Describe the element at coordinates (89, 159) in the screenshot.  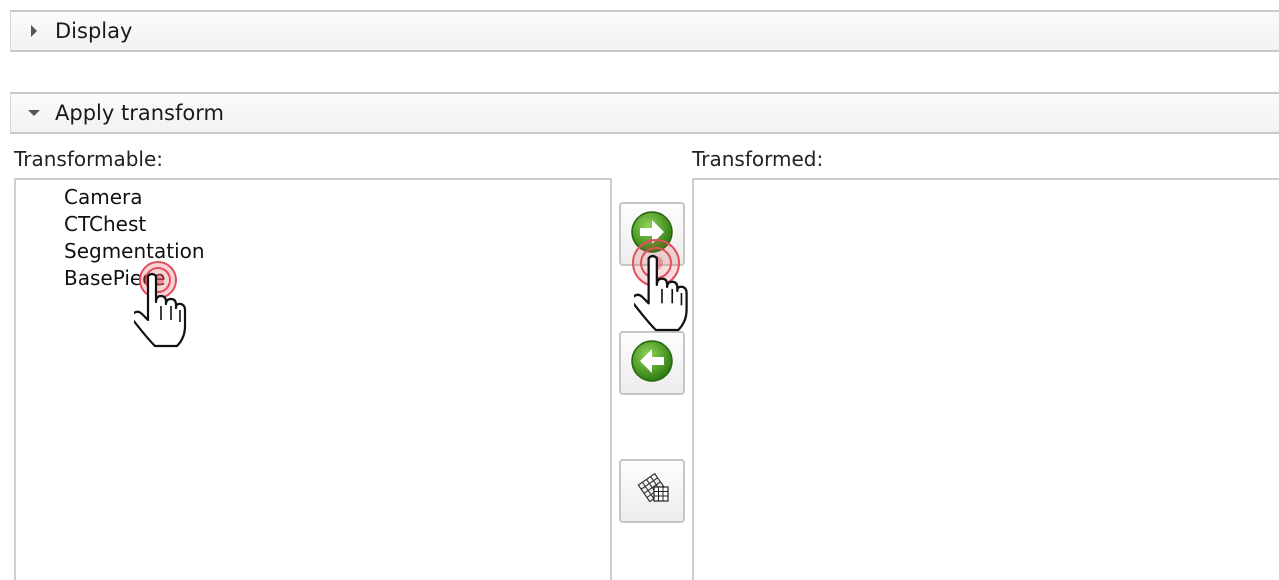
I see `transformable-label: Transformable:` at that location.